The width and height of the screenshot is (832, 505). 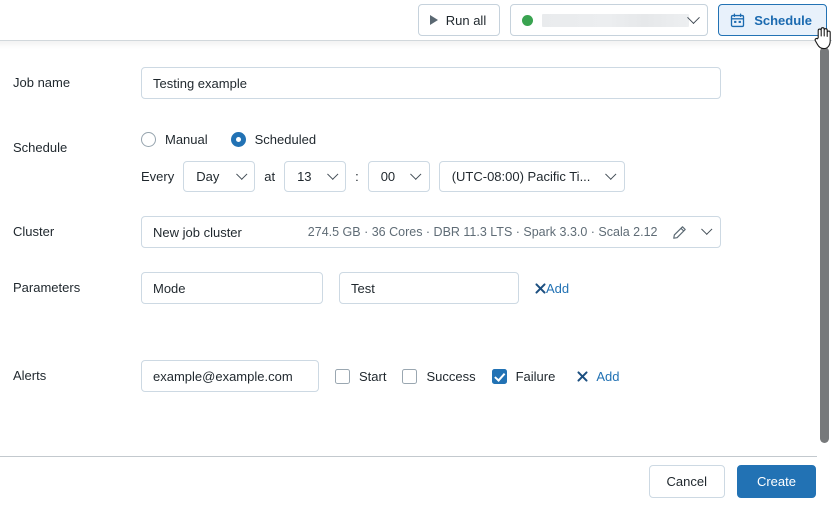 I want to click on top-toolbar: Run all Schedule, so click(x=416, y=20).